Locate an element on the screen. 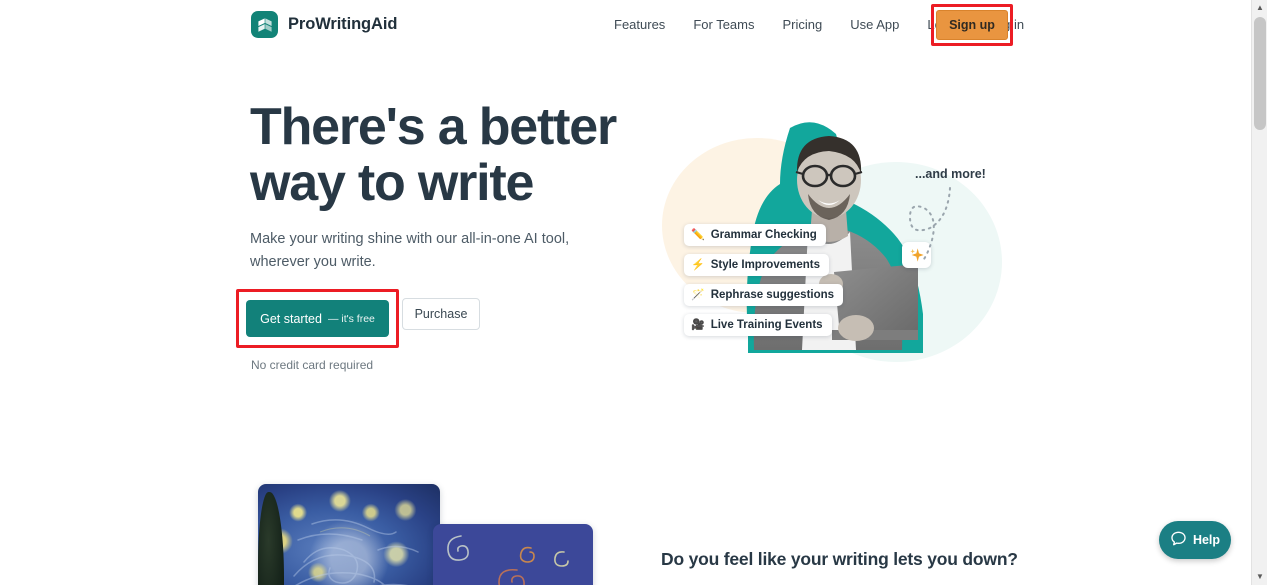 Image resolution: width=1267 pixels, height=585 pixels. speech-bubble-icon is located at coordinates (1178, 540).